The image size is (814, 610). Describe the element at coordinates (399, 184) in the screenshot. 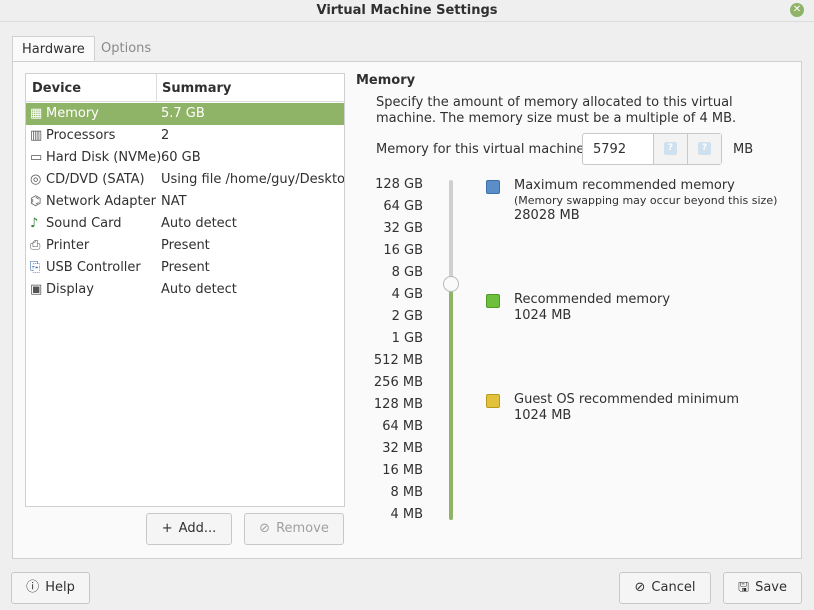

I see `memory-scale-label: 128 GB` at that location.